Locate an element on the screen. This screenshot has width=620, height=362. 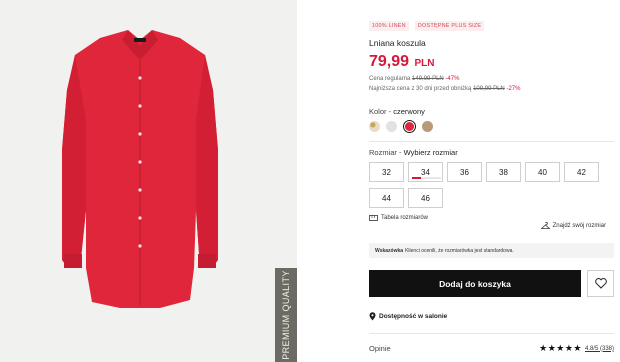
color-label: Kolor - czerwony is located at coordinates (397, 111).